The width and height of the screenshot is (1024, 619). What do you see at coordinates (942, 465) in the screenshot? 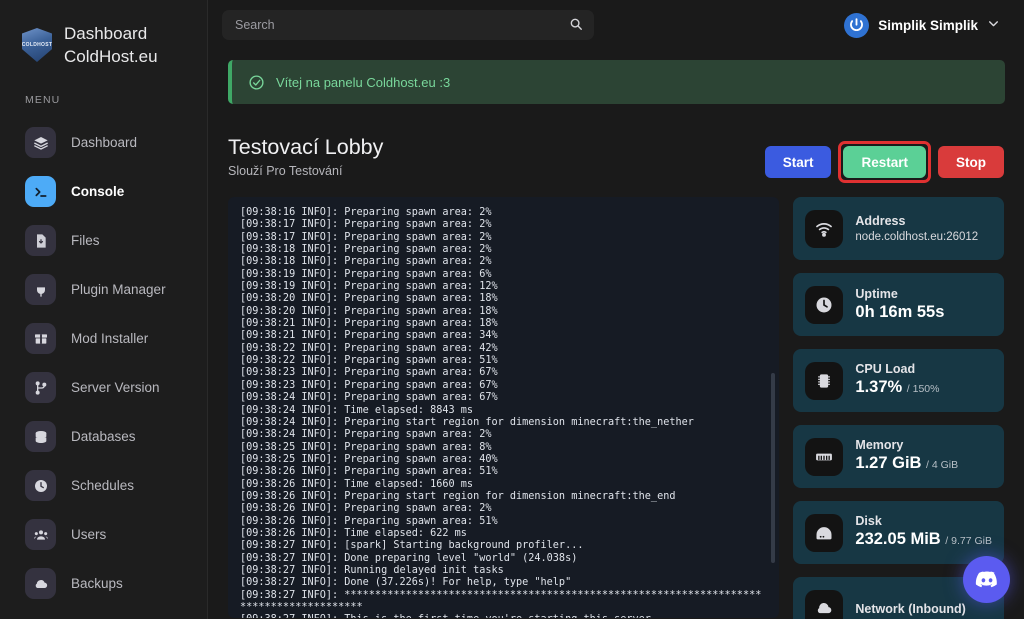
I see `stat-value-sub: / 4 GiB` at bounding box center [942, 465].